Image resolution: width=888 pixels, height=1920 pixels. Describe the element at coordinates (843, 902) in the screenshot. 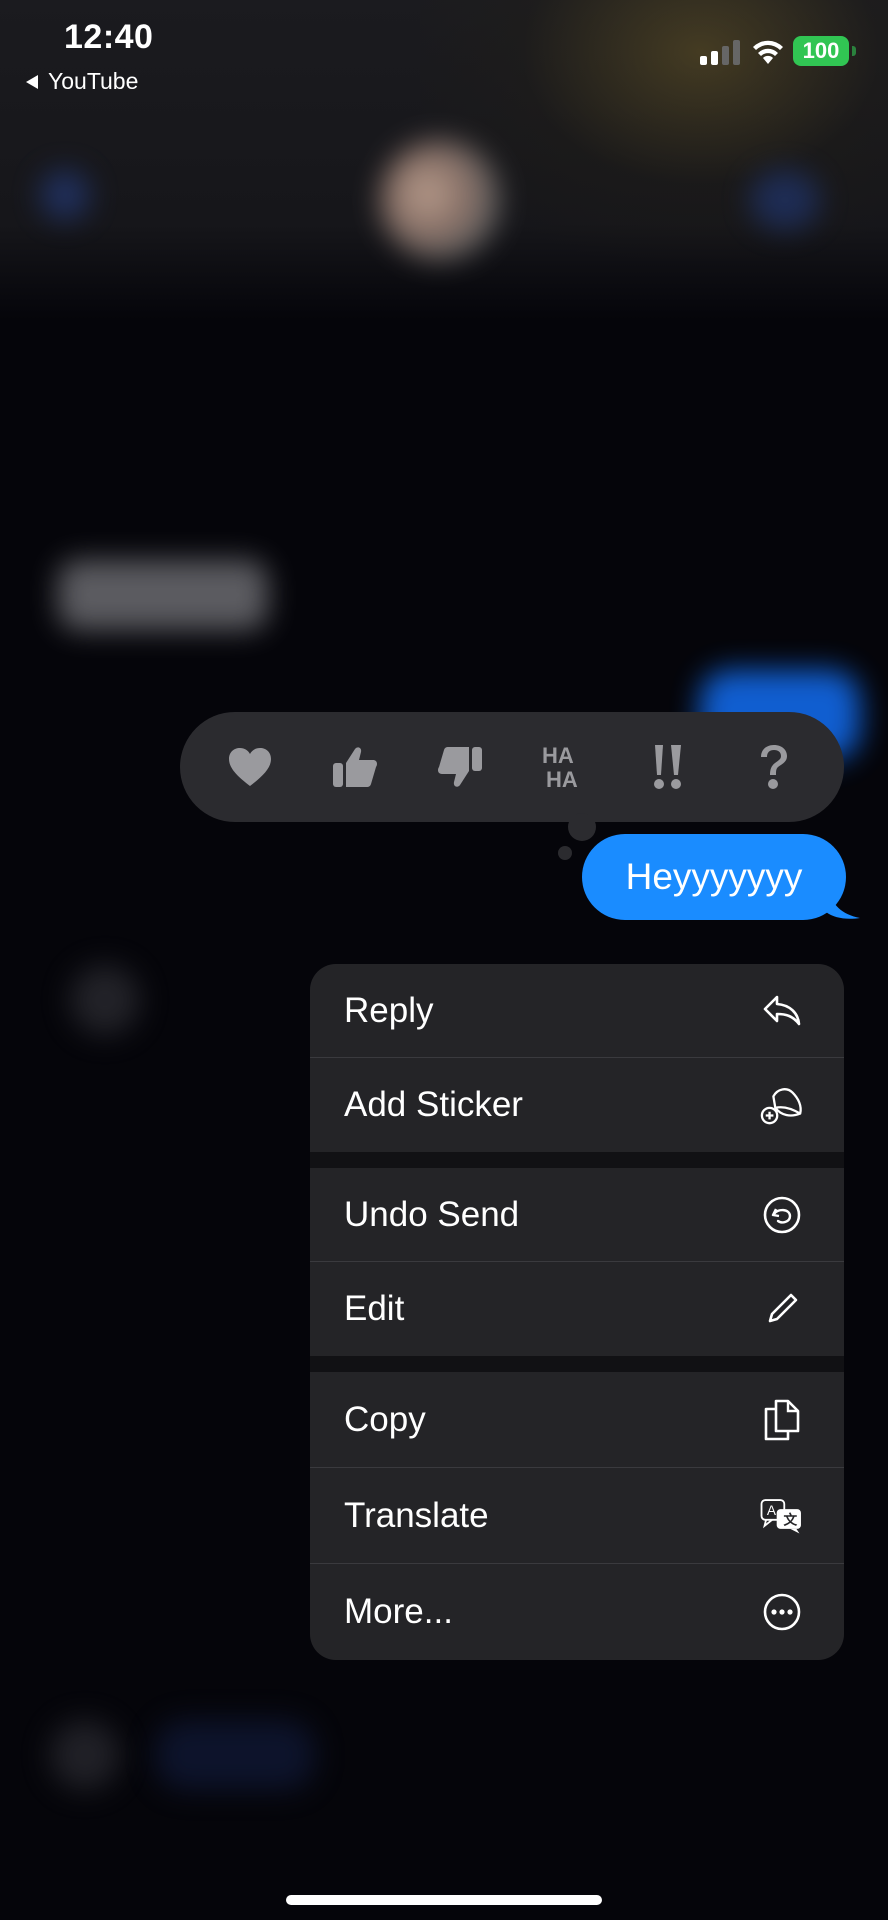

I see `message-bubble-tail` at that location.